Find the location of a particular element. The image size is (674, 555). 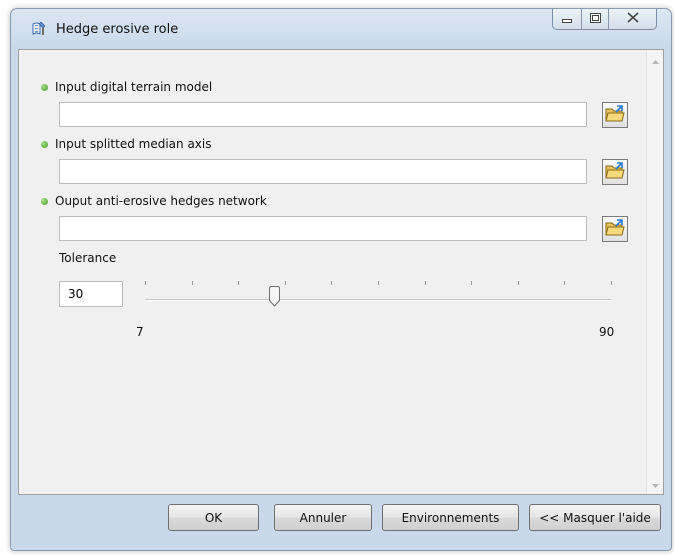

slider-min-label: 7 is located at coordinates (140, 332).